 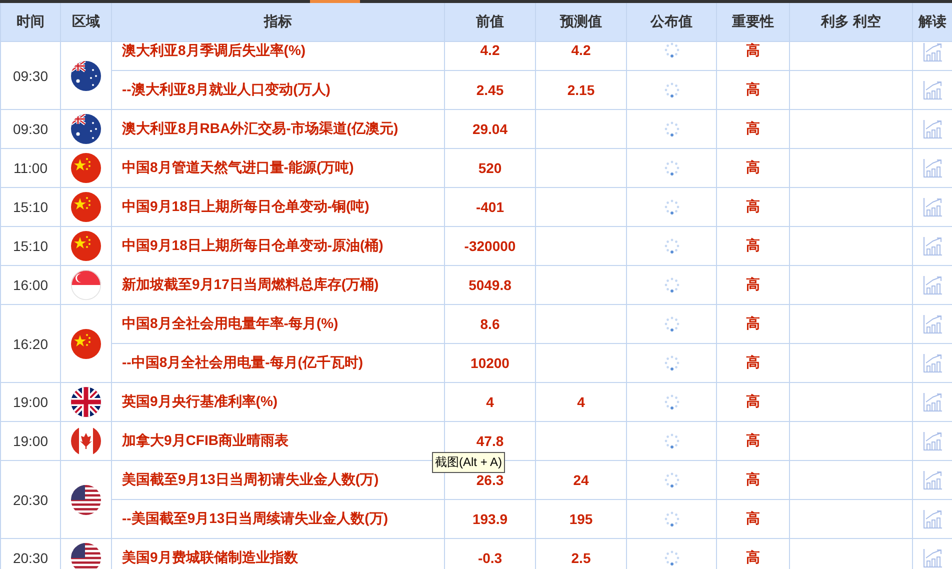 What do you see at coordinates (581, 22) in the screenshot?
I see `column-header: 预测值` at bounding box center [581, 22].